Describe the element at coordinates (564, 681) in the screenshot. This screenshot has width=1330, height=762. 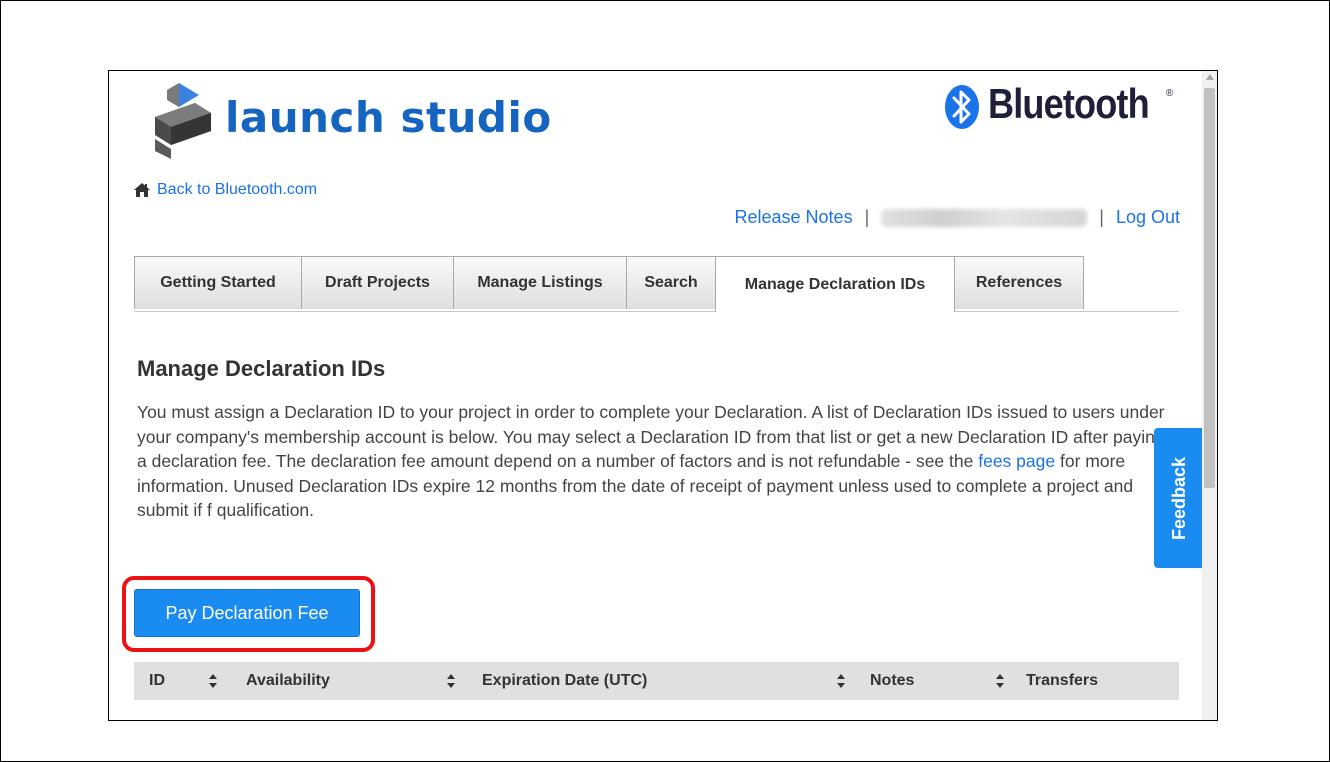
I see `column-header-expiration-date: Expiration Date (UTC)` at that location.